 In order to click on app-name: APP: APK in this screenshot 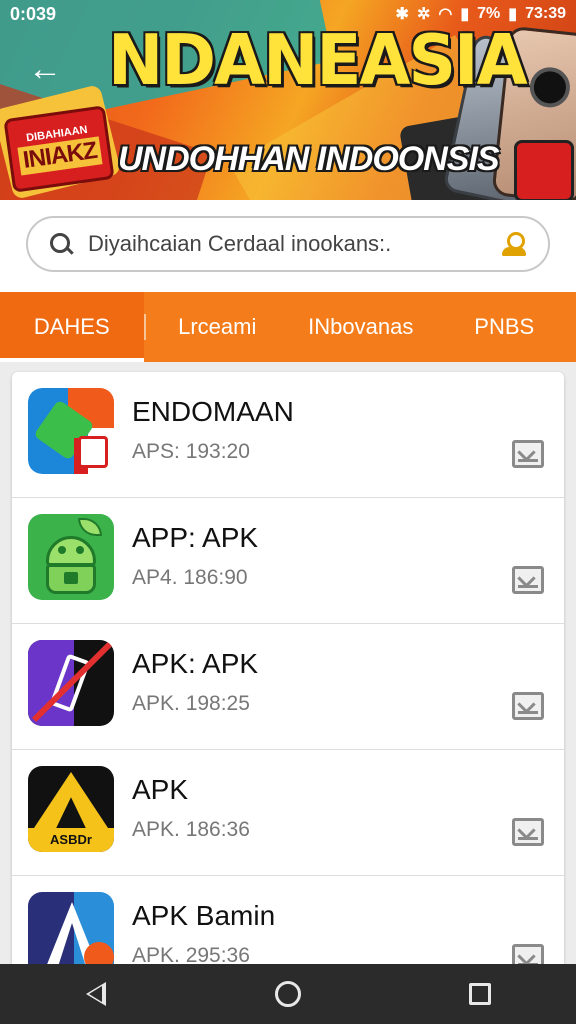, I will do `click(195, 537)`.